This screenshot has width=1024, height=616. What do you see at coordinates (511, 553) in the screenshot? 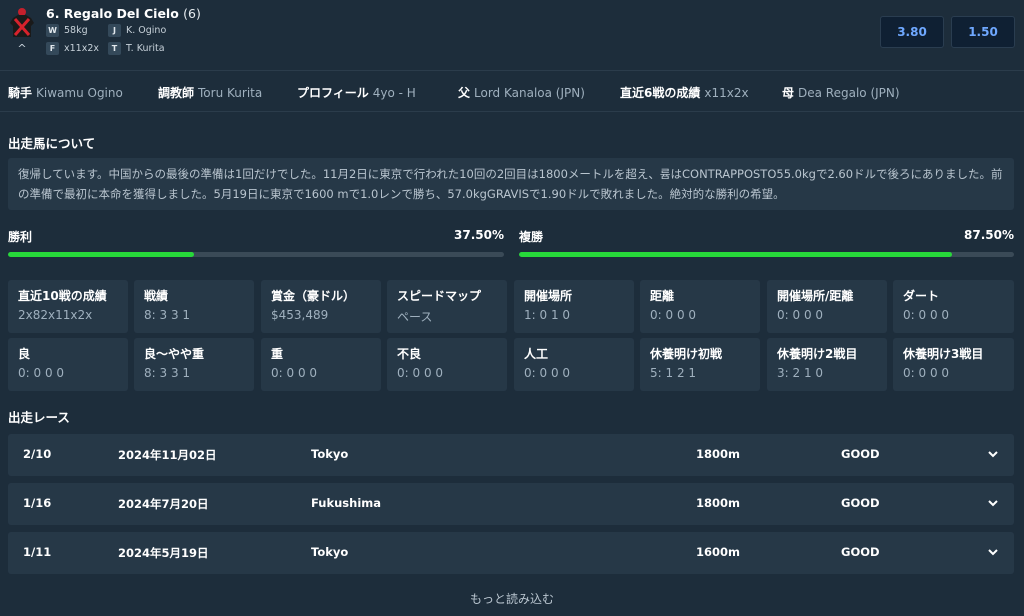
I see `race-row: 1/11 2024年5月19日 Tokyo 1600m GOOD` at bounding box center [511, 553].